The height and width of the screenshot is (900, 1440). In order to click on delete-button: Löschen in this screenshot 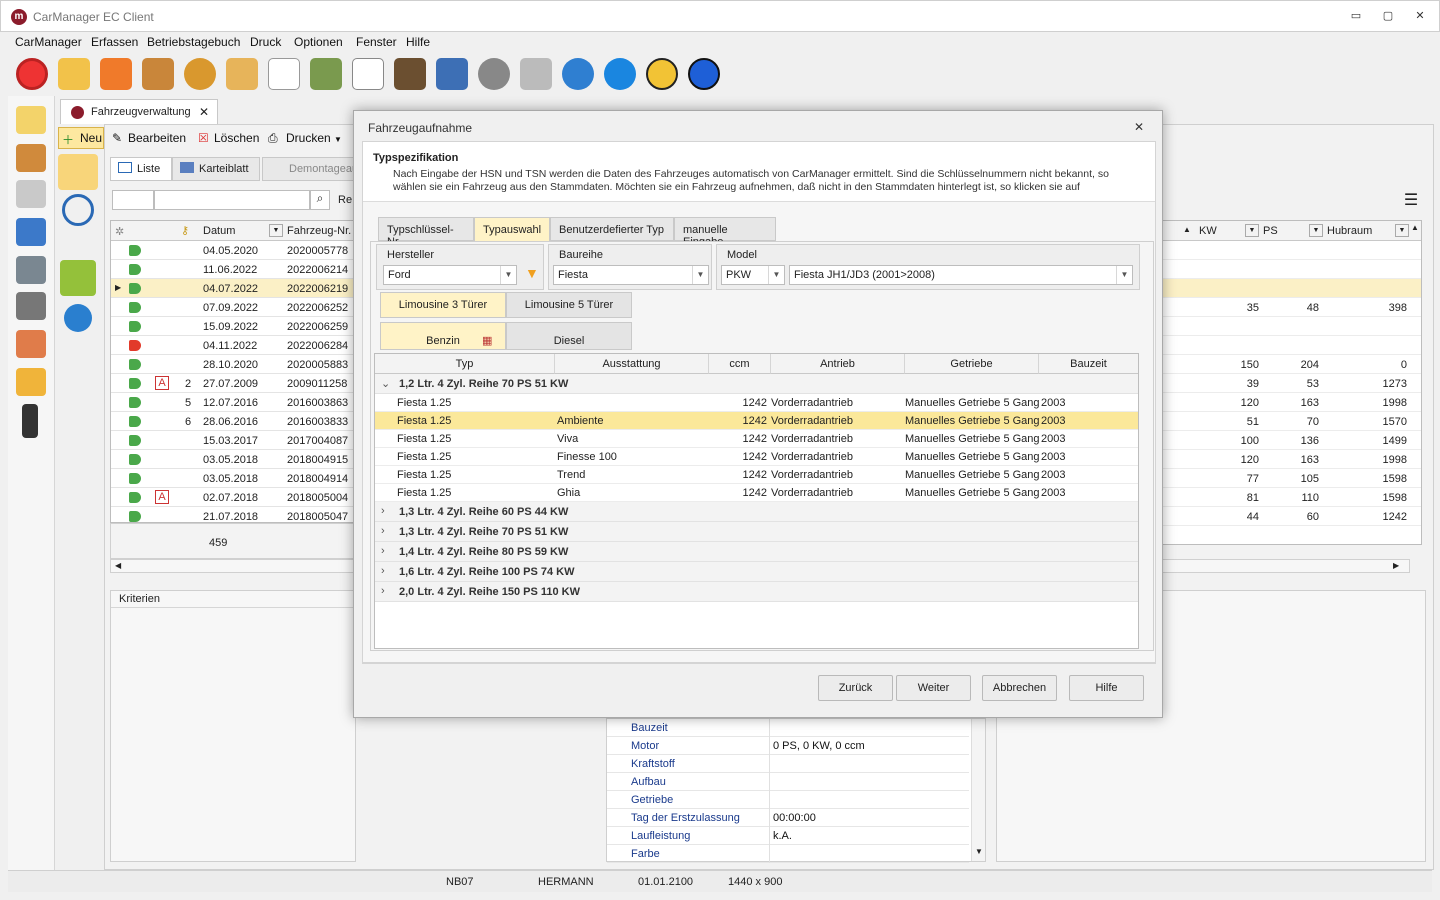, I will do `click(236, 138)`.